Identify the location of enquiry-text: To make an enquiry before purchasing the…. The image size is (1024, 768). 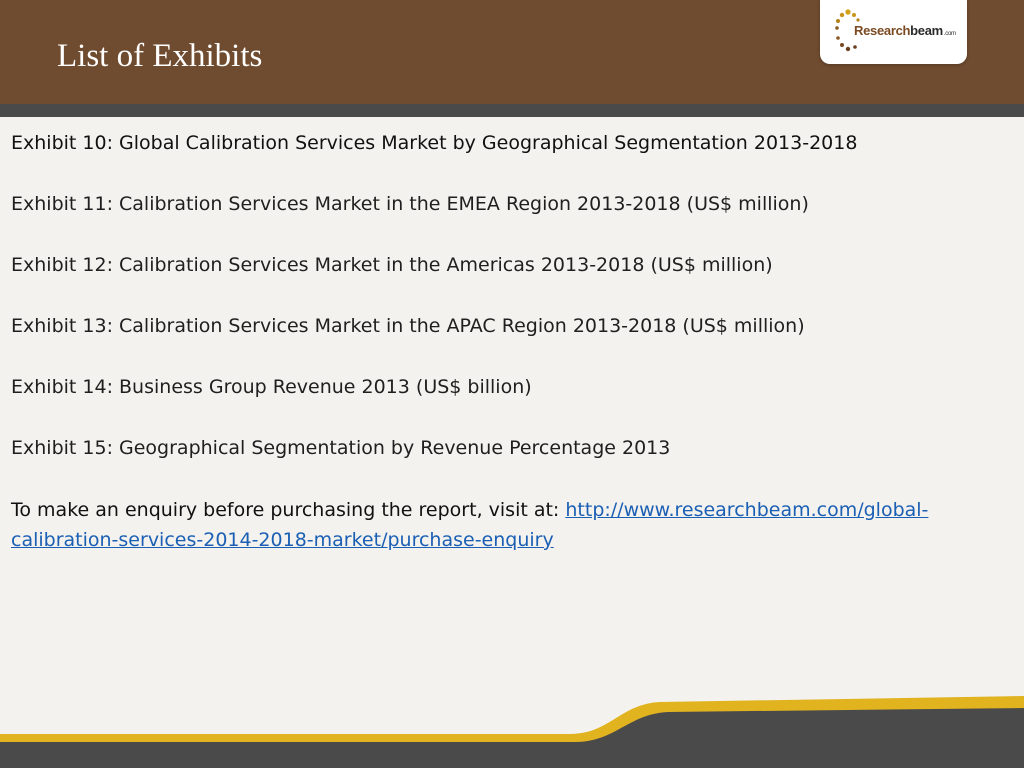
(506, 525).